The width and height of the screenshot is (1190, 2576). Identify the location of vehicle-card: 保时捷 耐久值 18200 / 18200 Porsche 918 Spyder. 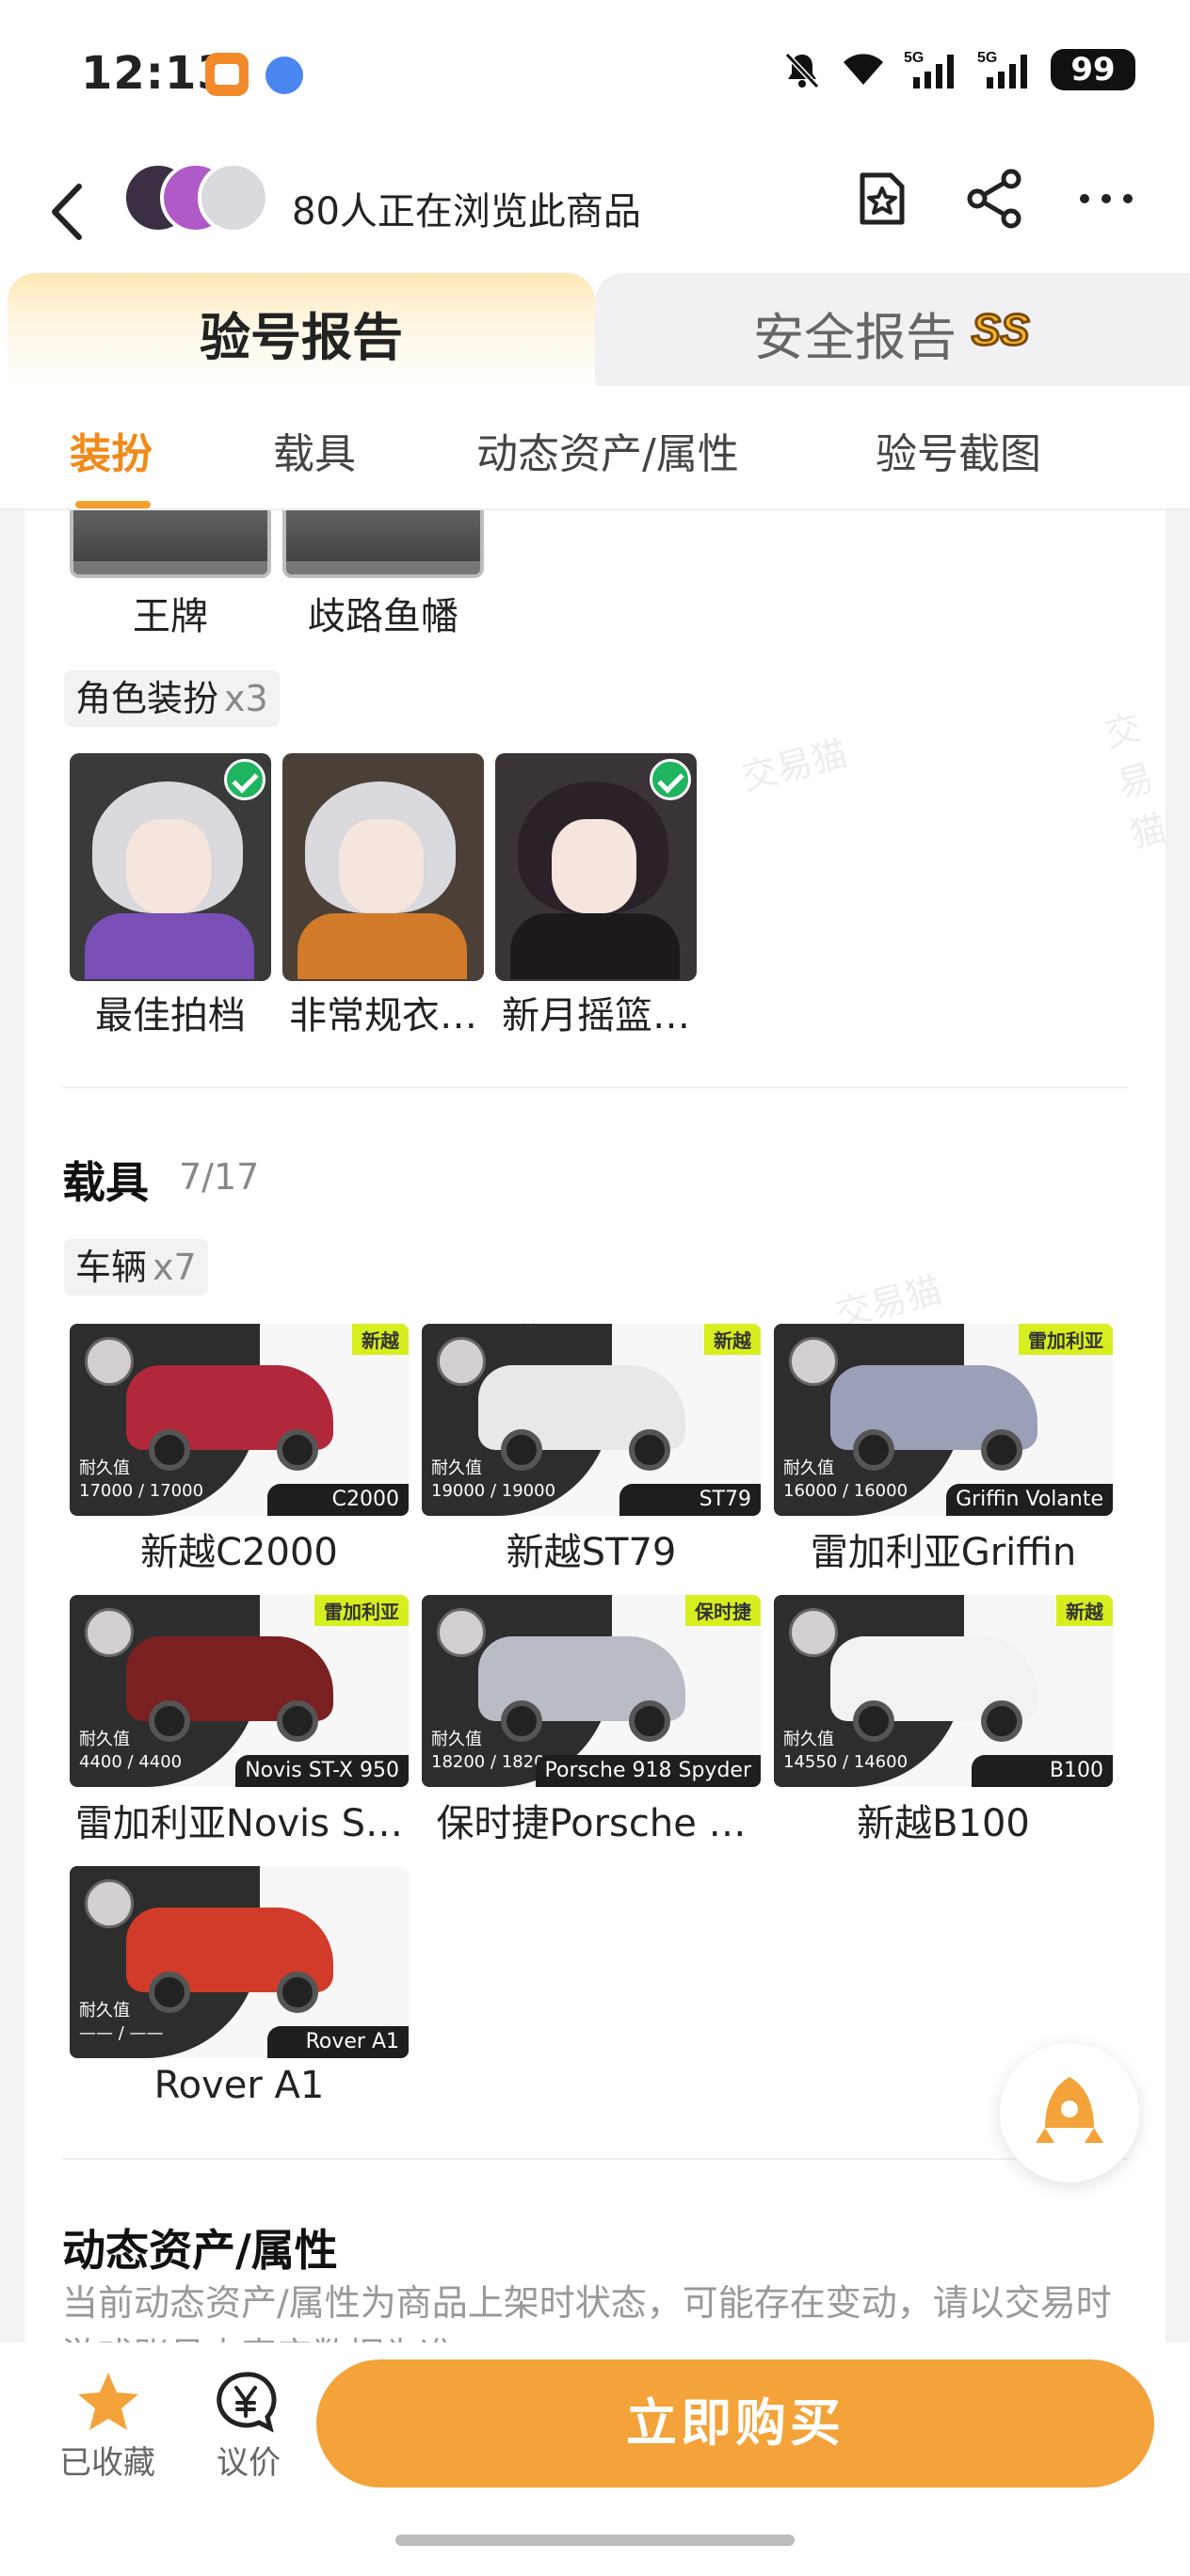
(591, 1691).